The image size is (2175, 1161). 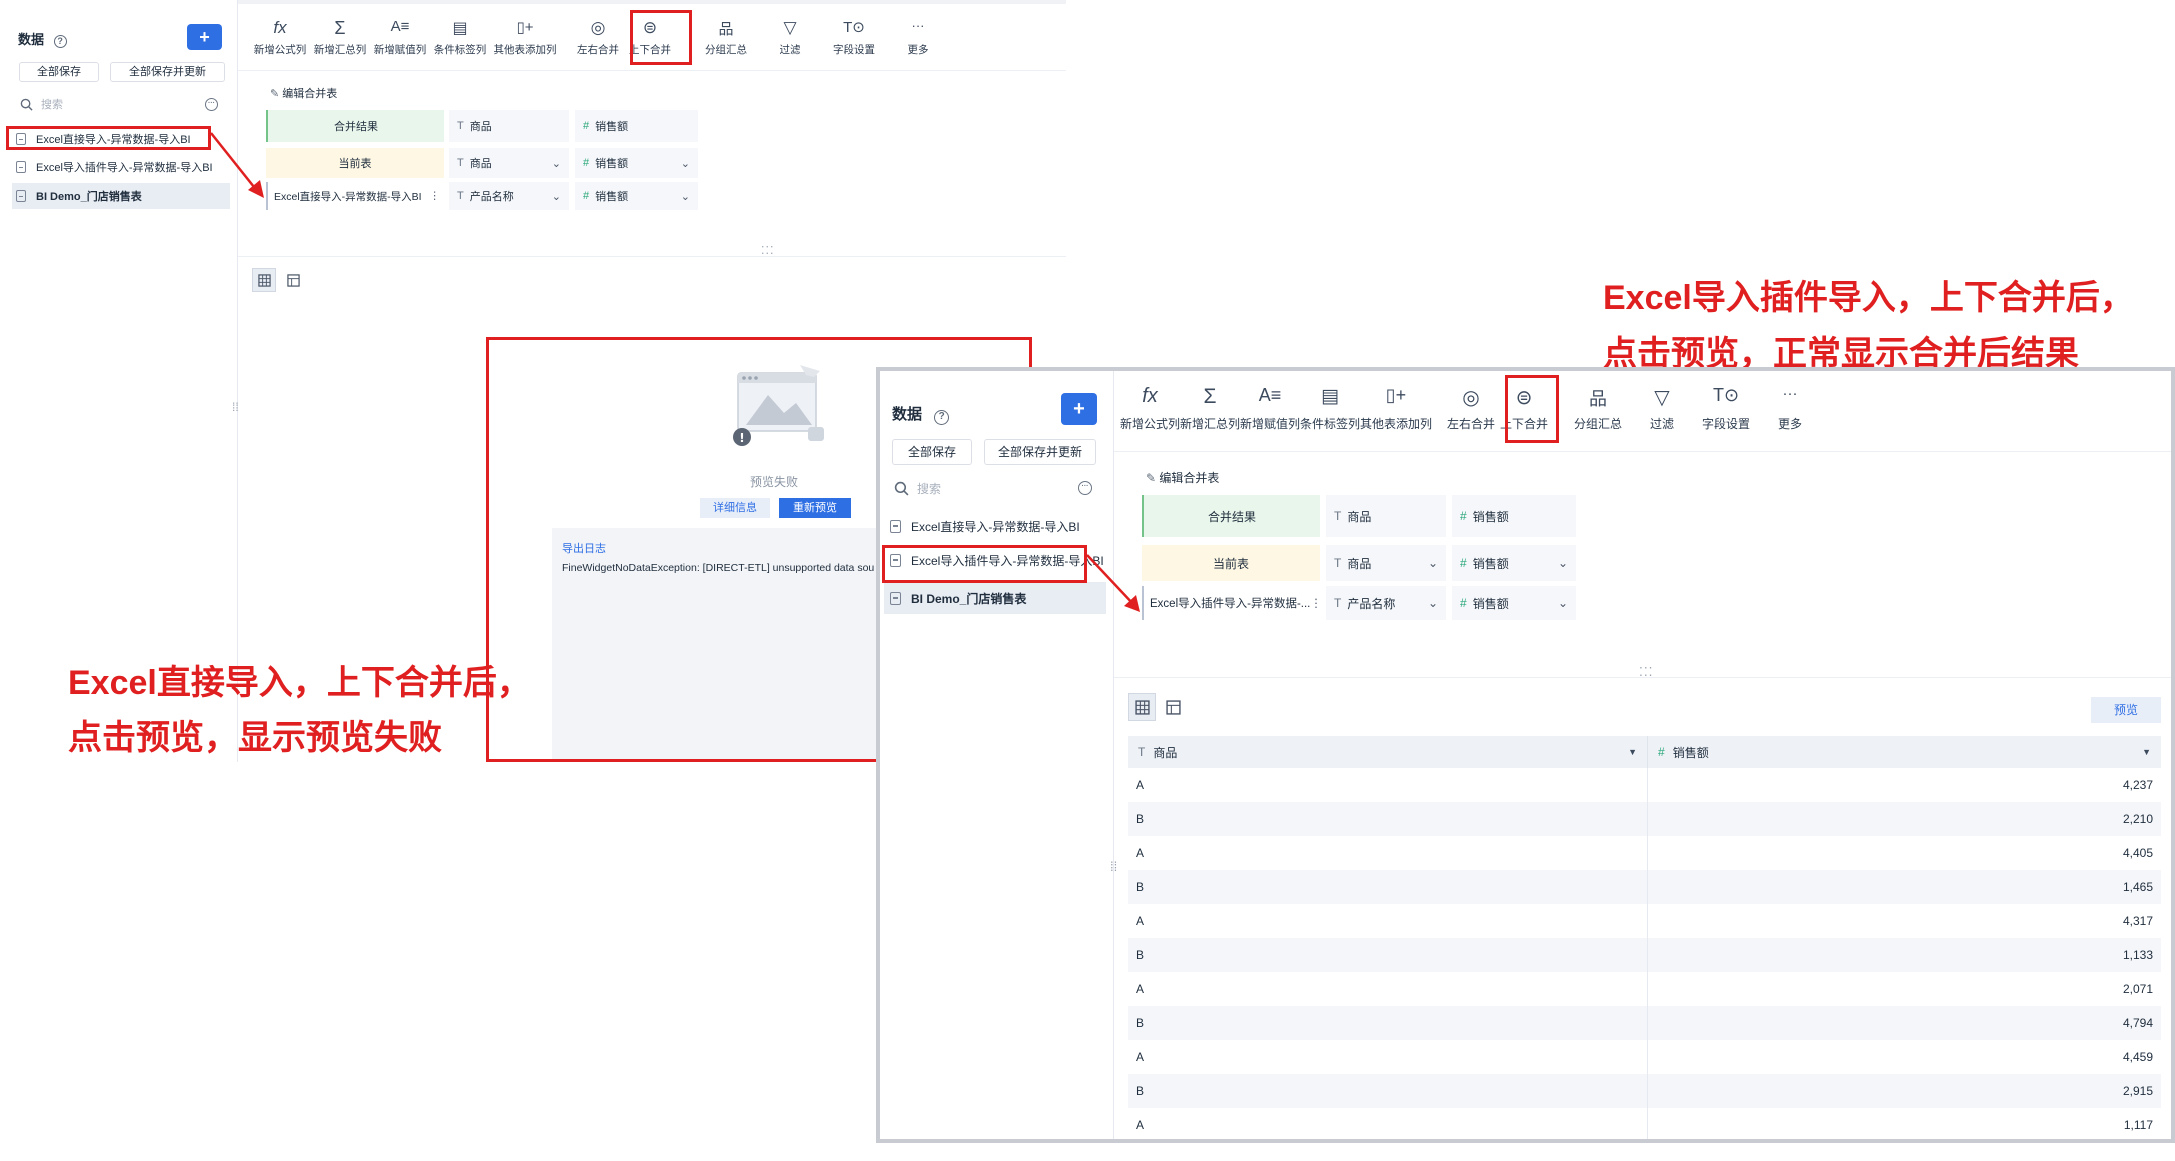 I want to click on other-table-label: Excel导入插件导入-异常数据-... ⋮, so click(x=1232, y=603).